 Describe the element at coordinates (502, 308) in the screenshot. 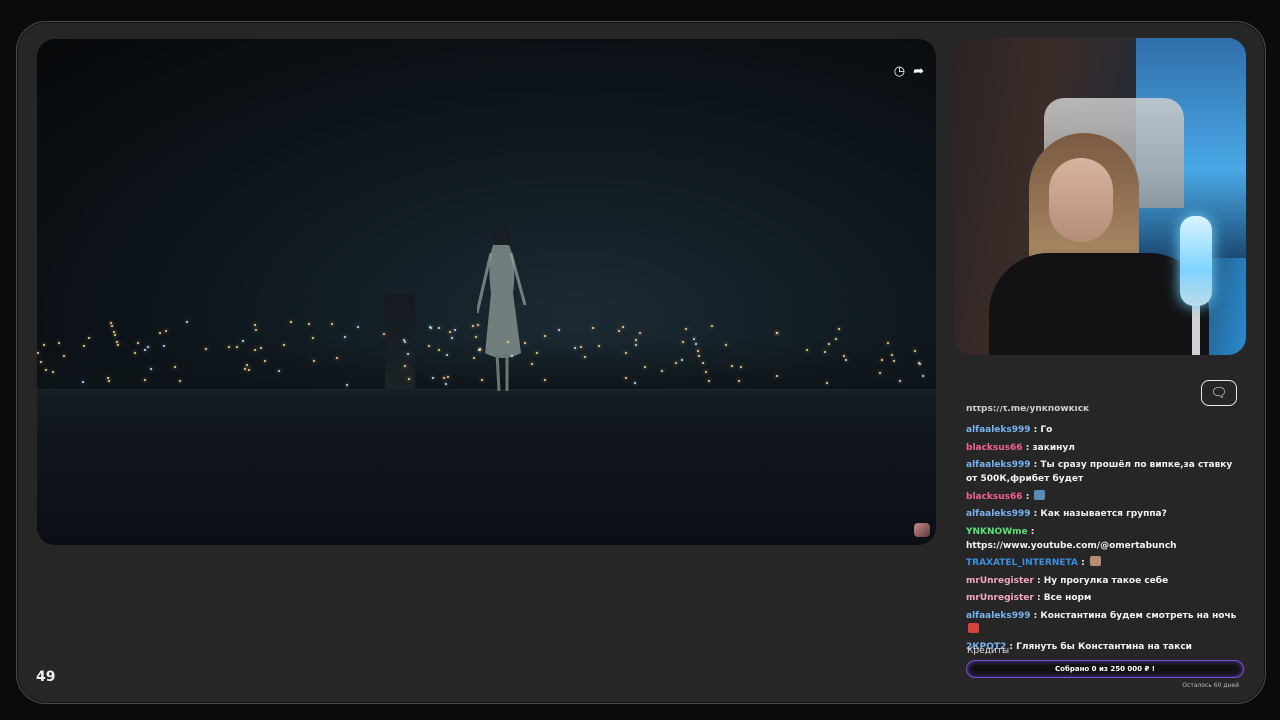

I see `video-scene-figure` at that location.